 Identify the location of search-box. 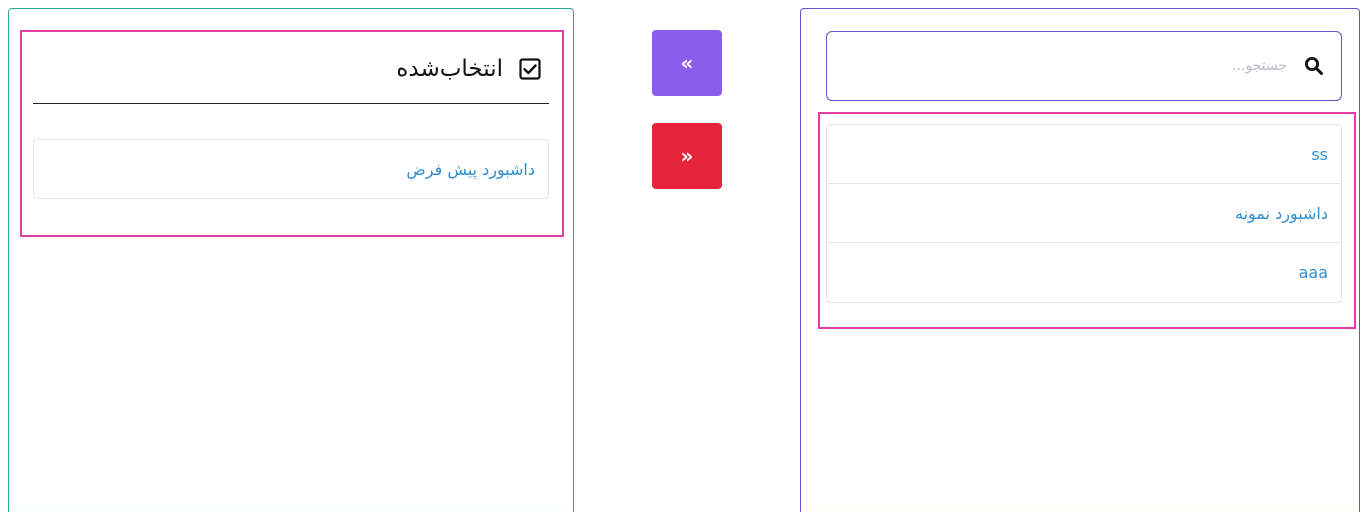
(1084, 66).